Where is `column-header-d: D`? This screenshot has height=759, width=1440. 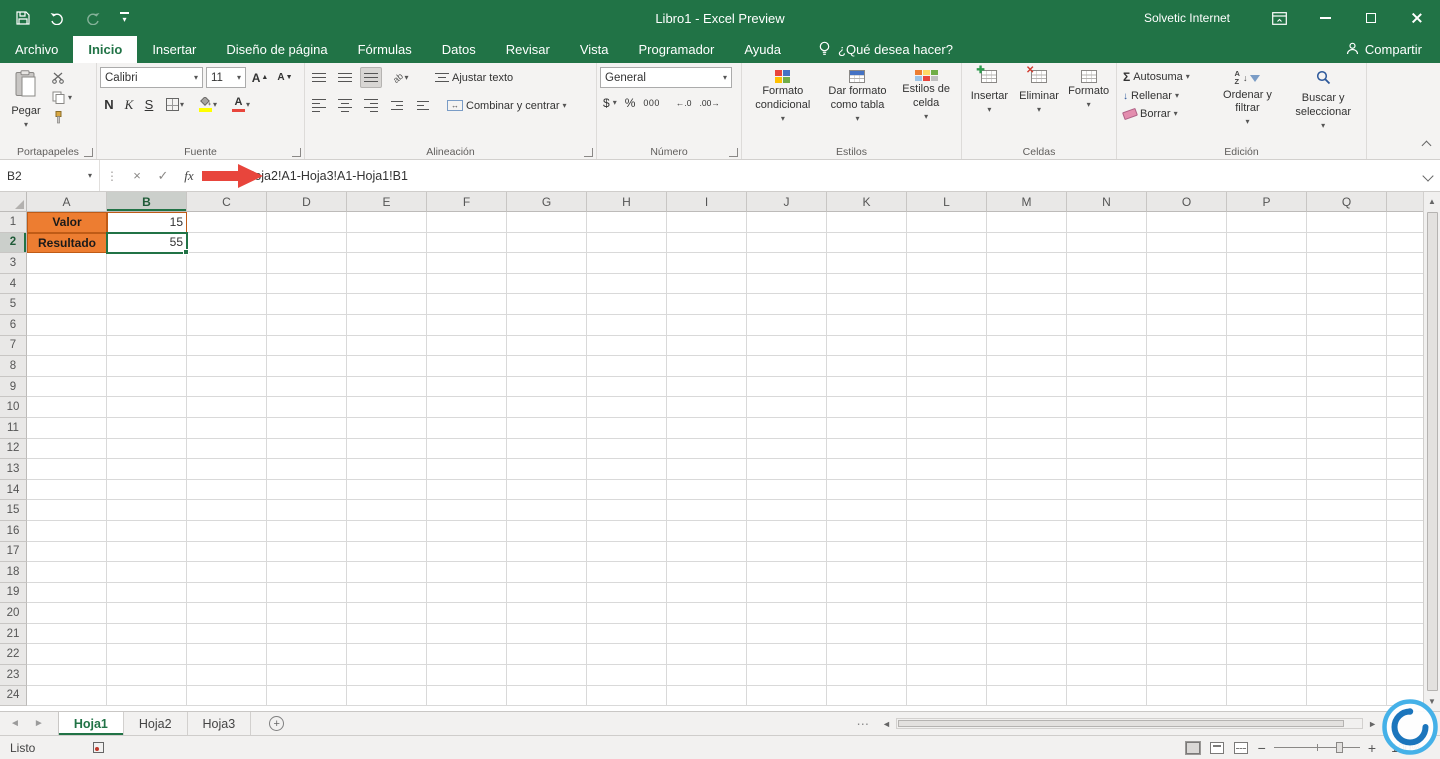
column-header-d: D is located at coordinates (307, 202).